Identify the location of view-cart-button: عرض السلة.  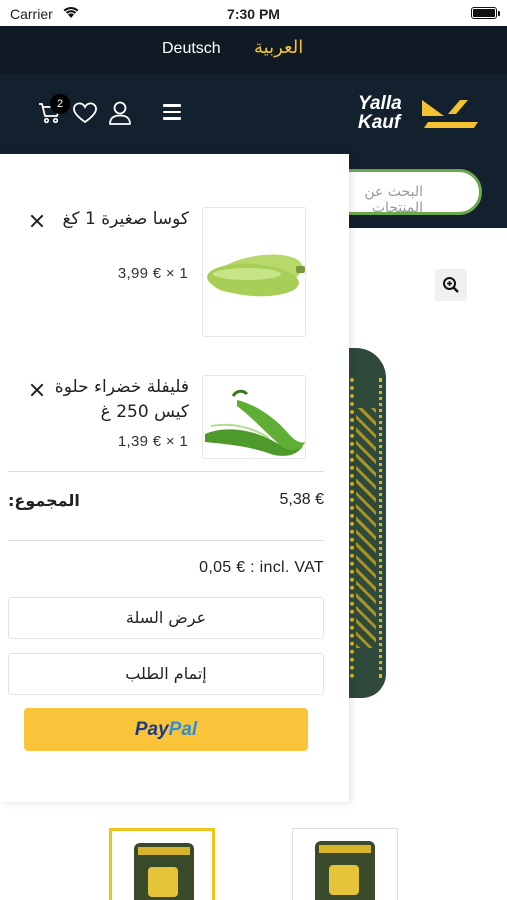
(166, 618).